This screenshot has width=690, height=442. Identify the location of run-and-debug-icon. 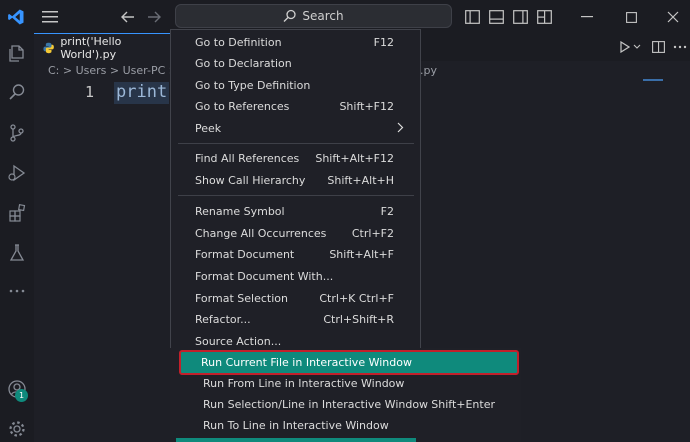
(17, 173).